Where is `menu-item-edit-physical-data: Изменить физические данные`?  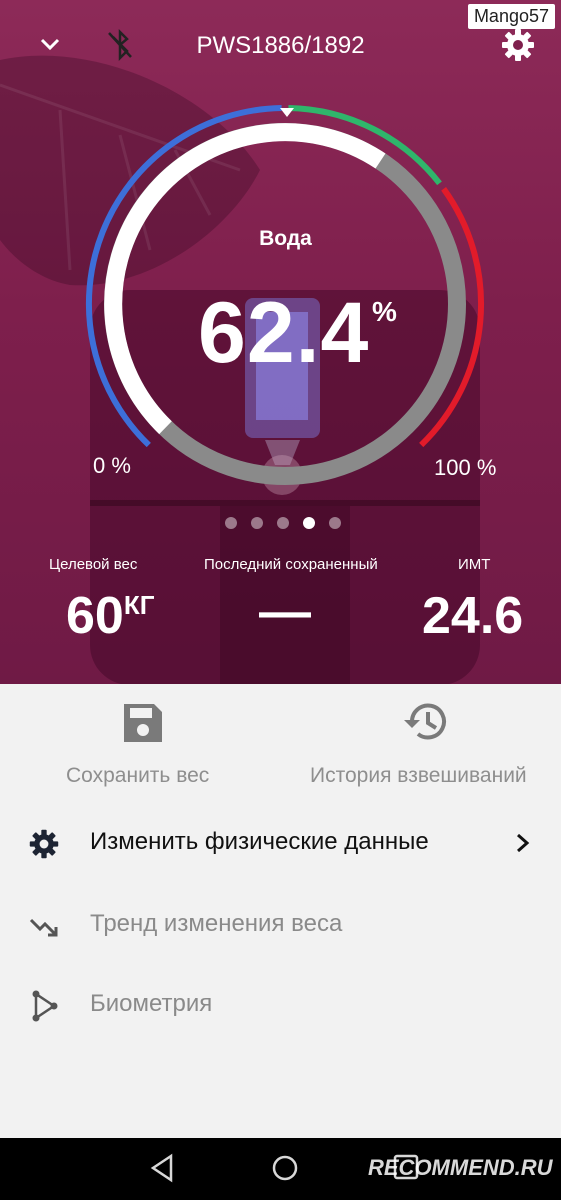
menu-item-edit-physical-data: Изменить физические данные is located at coordinates (280, 842).